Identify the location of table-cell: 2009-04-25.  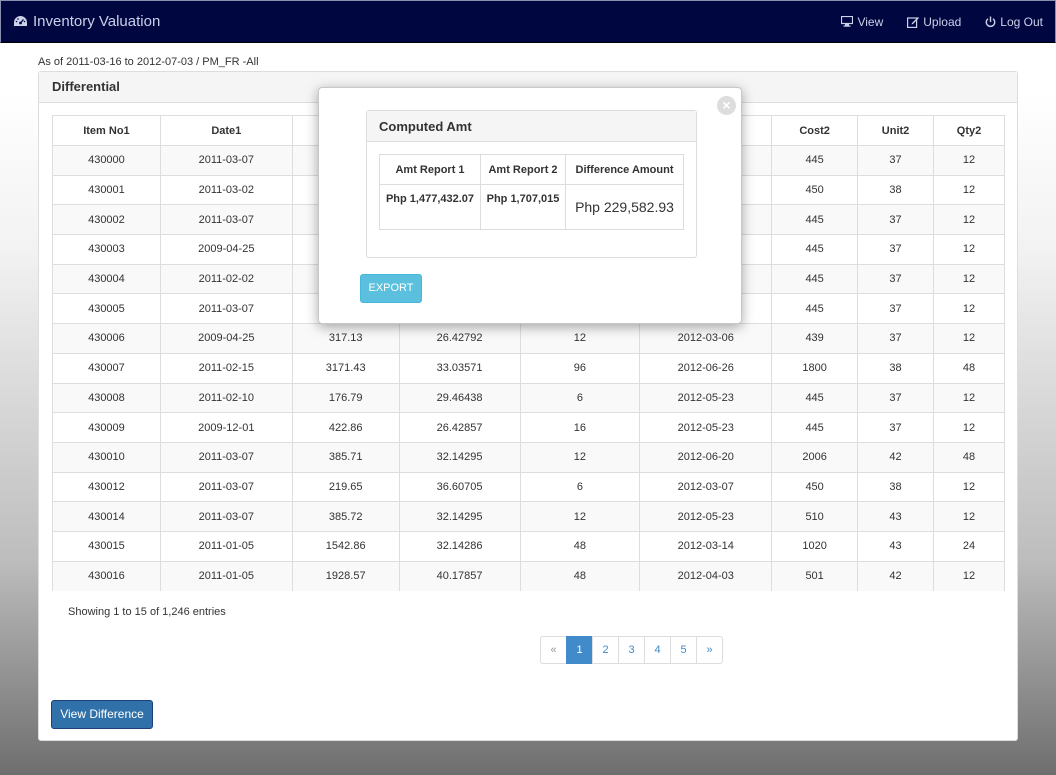
(226, 249).